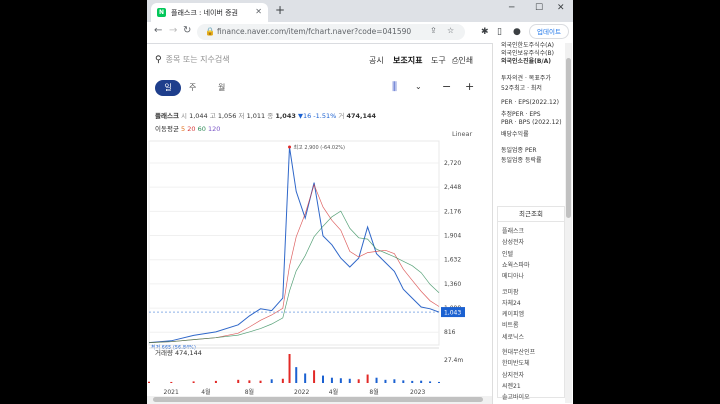 This screenshot has width=720, height=404. What do you see at coordinates (516, 362) in the screenshot?
I see `recent-item: 한미반도체` at bounding box center [516, 362].